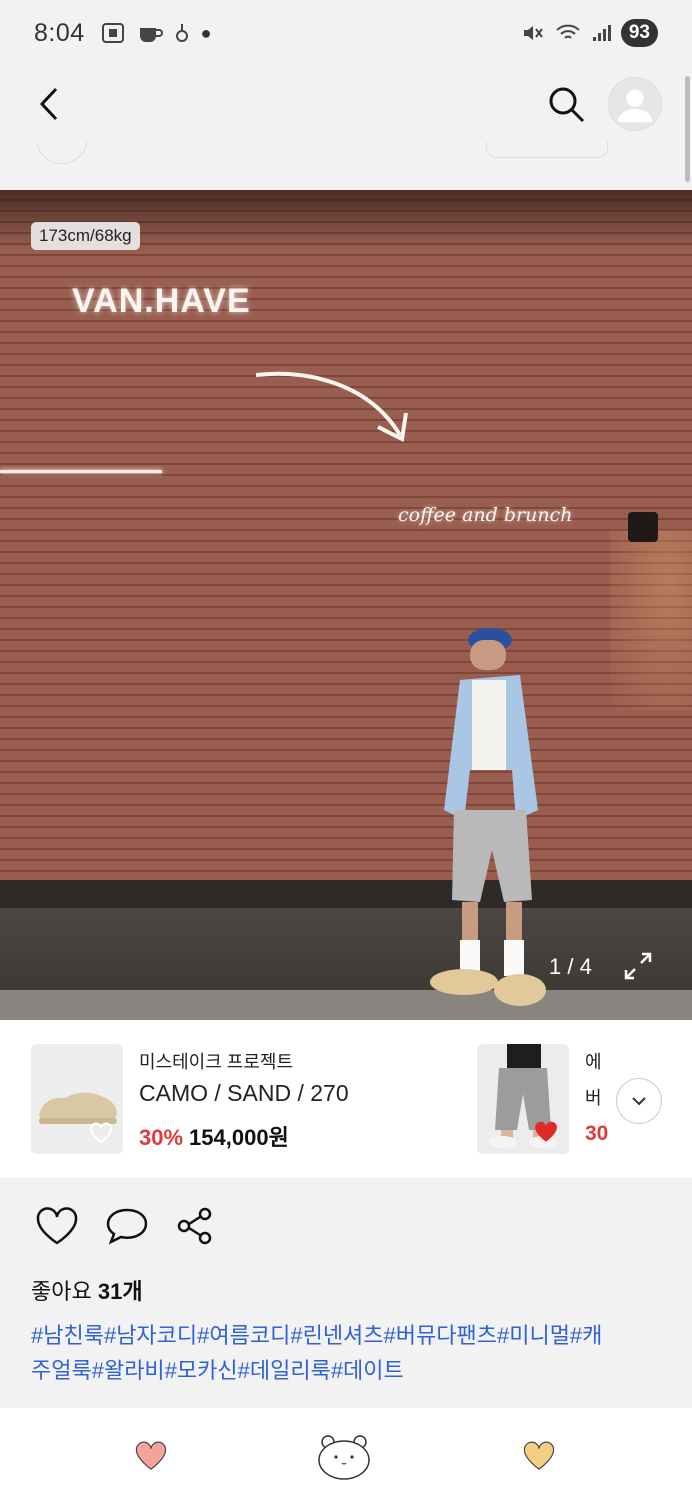 The height and width of the screenshot is (1500, 692). I want to click on product-2-discount-peek: 30, so click(597, 1133).